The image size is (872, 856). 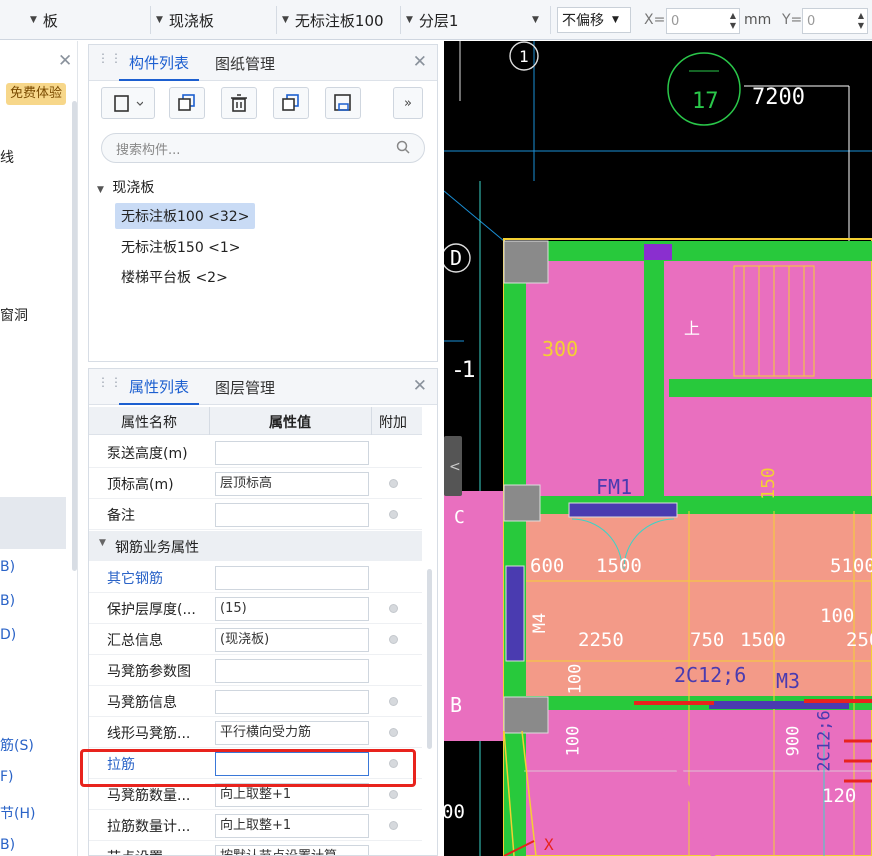 I want to click on table-row: 线形马凳筋... 平行横向受力筋, so click(x=255, y=732).